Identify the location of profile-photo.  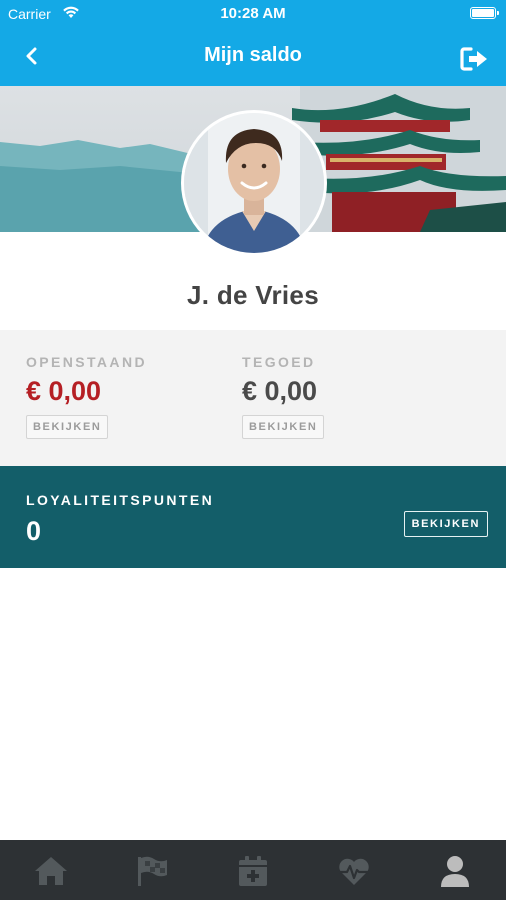
(254, 183).